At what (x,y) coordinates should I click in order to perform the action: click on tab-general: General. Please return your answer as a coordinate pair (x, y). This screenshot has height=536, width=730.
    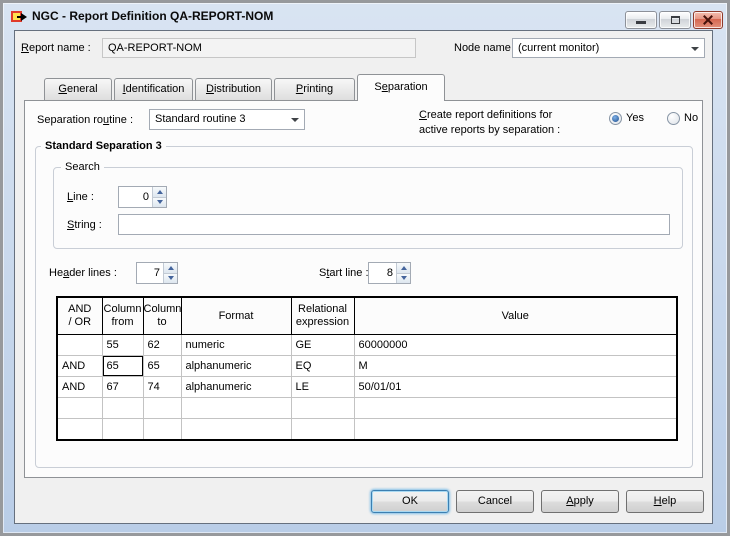
    Looking at the image, I should click on (78, 89).